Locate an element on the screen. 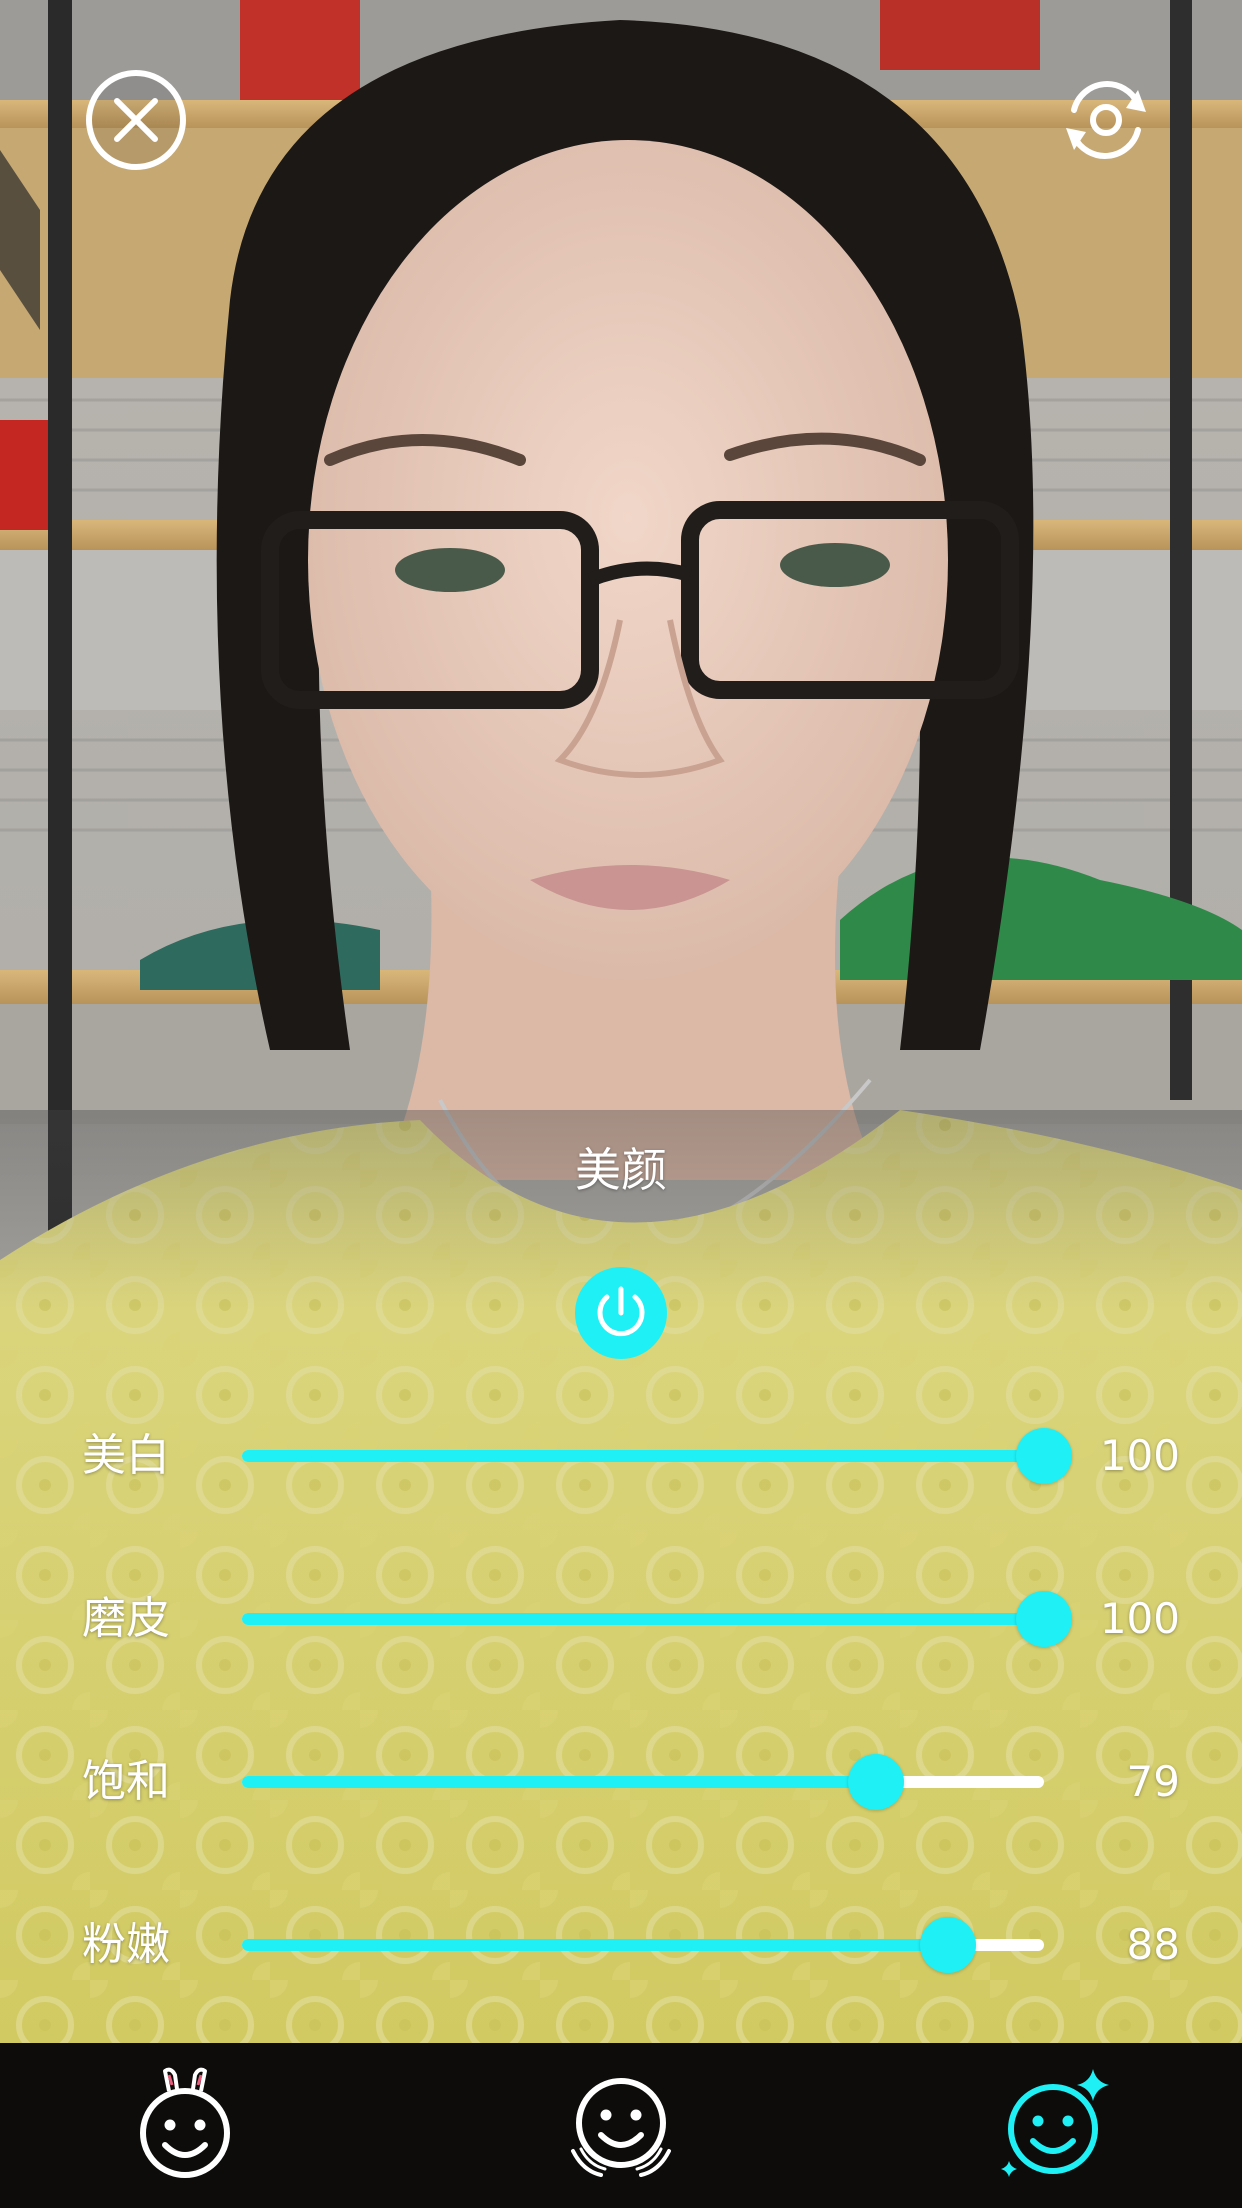  rosy-slider is located at coordinates (643, 1945).